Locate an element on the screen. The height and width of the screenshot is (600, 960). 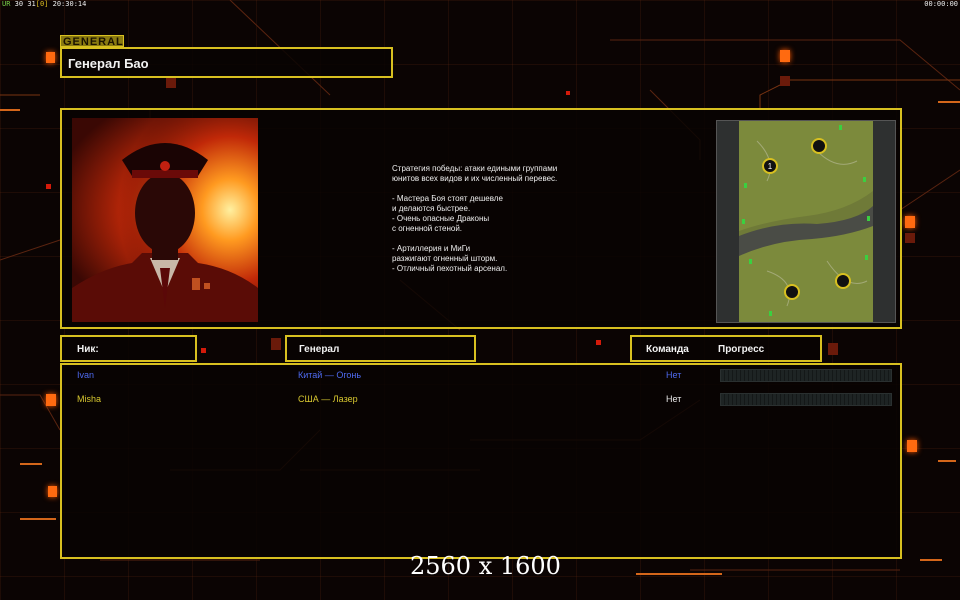
header-team-progress: Команда Прогресс is located at coordinates (726, 348).